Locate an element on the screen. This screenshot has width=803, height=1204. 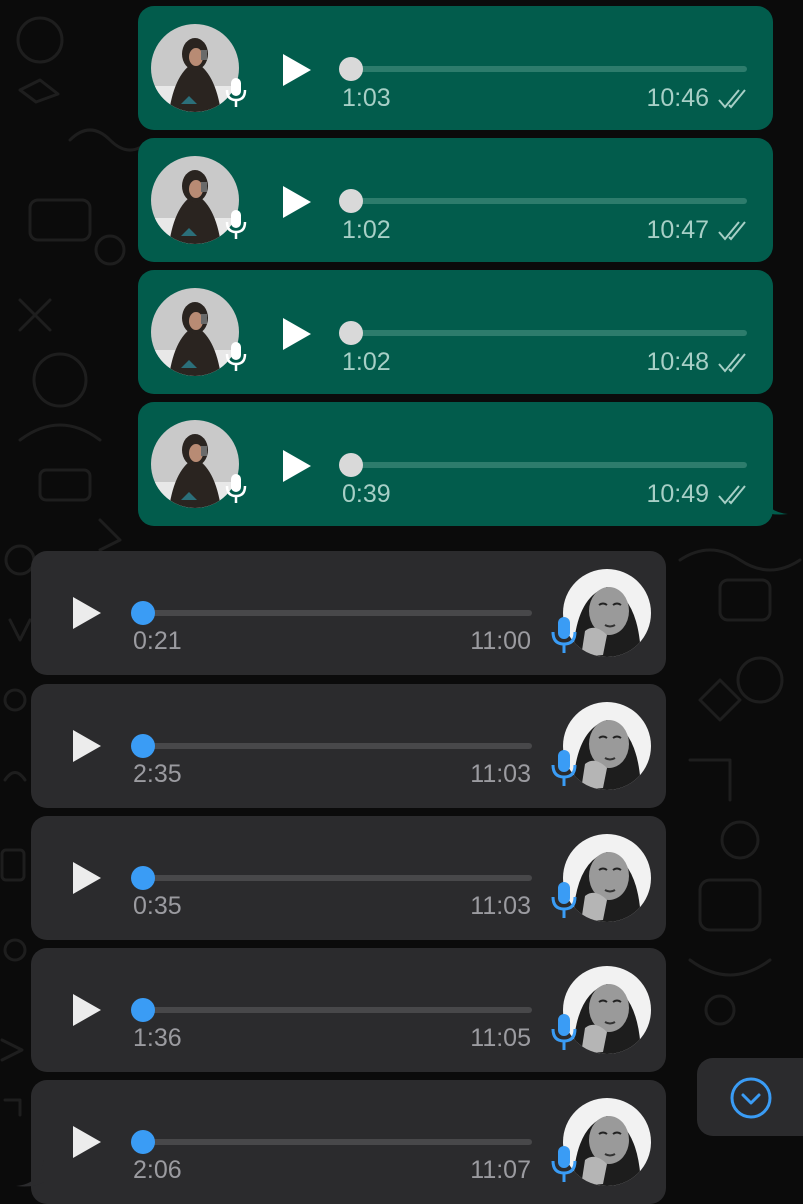
voice-duration: 0:35 is located at coordinates (157, 906).